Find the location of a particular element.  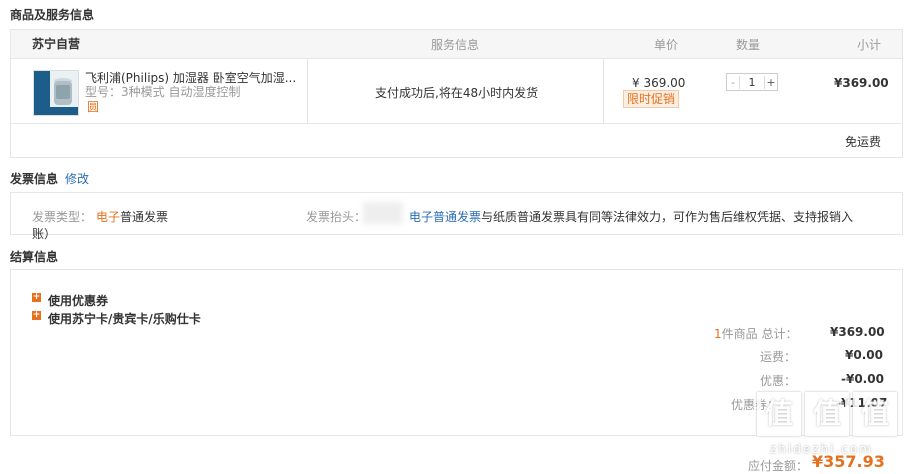

invoice-edit-link: 修改 is located at coordinates (77, 178).